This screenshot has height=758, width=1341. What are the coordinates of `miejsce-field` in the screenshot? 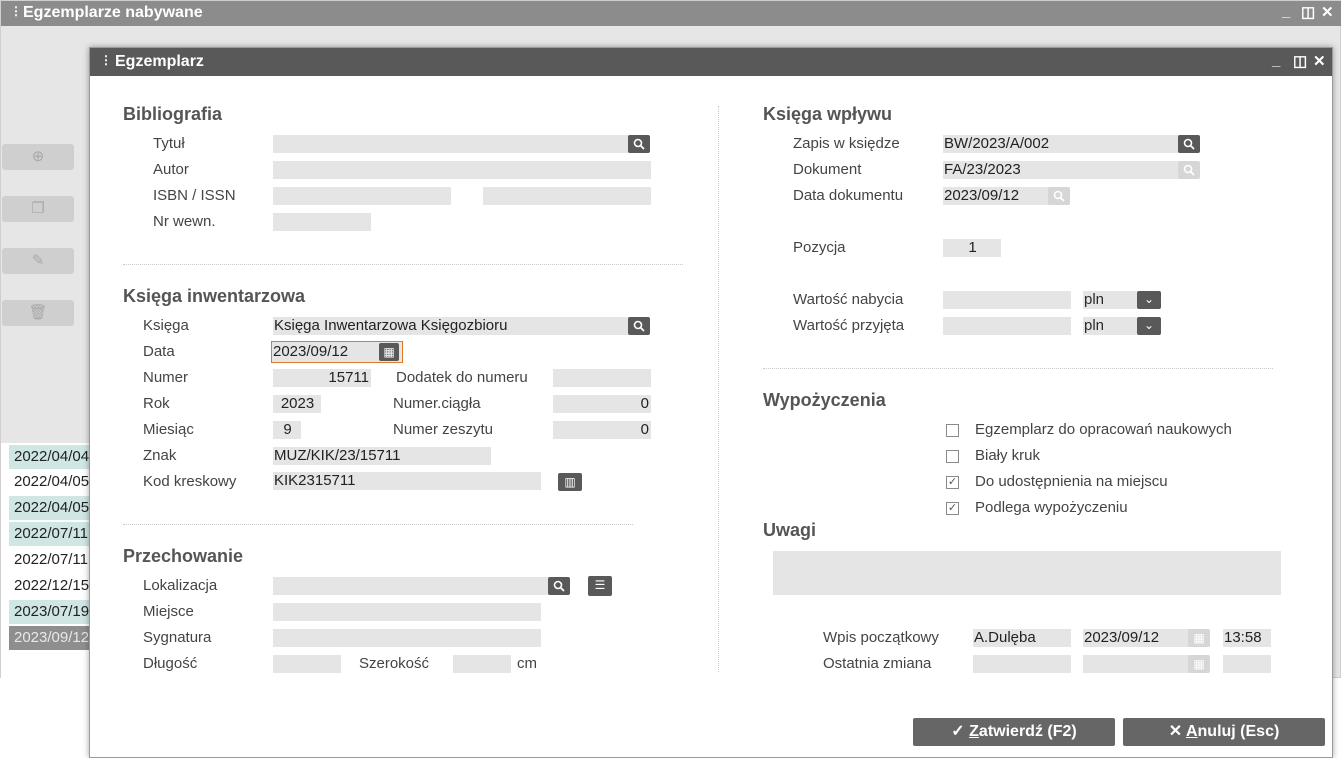 It's located at (407, 612).